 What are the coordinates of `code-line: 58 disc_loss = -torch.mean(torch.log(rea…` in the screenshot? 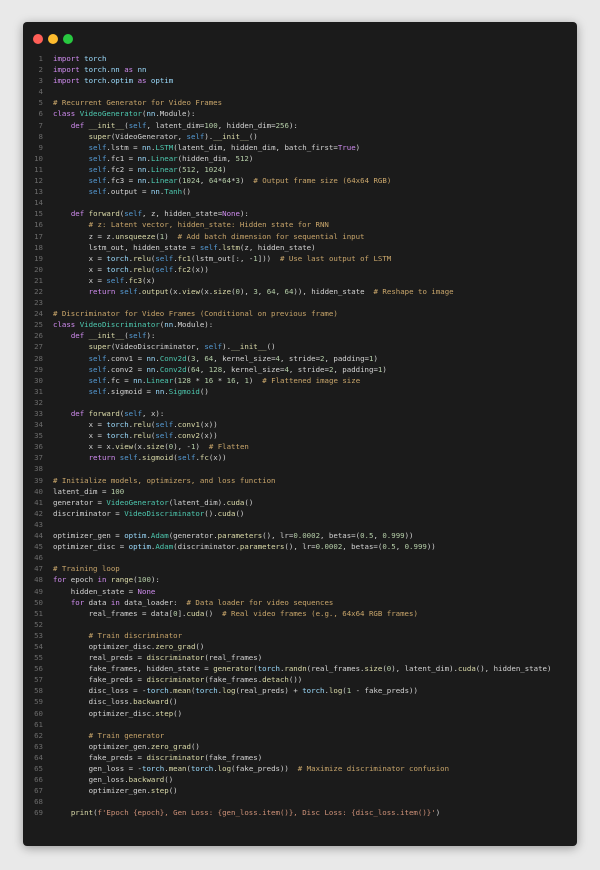 It's located at (300, 690).